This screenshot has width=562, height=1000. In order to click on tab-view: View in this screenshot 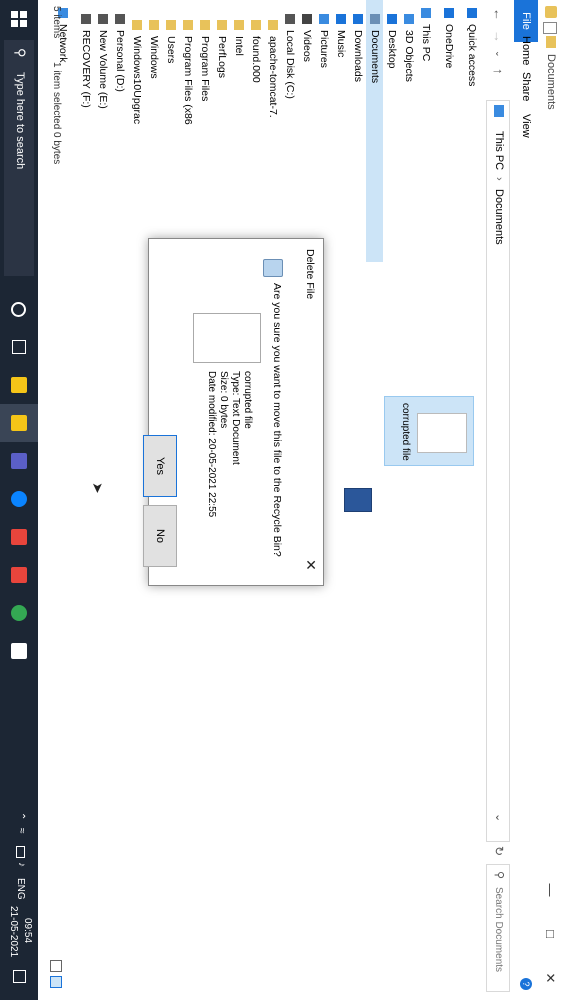, I will do `click(526, 126)`.